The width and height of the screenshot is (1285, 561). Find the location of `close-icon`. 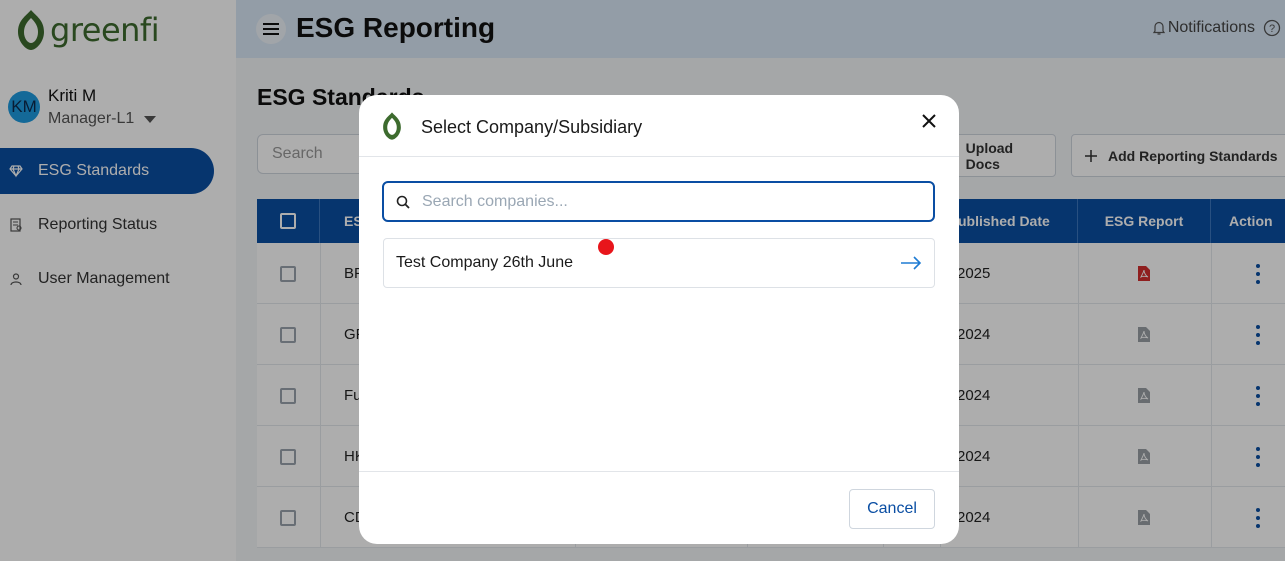

close-icon is located at coordinates (929, 121).